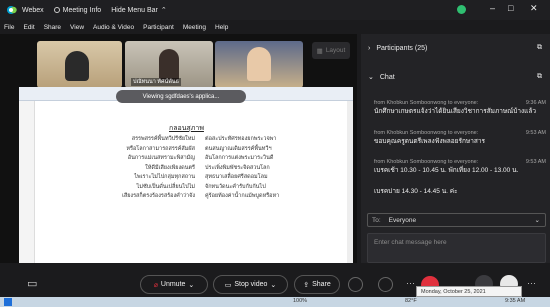  I want to click on participants-header: › Participants (25) ⧉, so click(455, 48).